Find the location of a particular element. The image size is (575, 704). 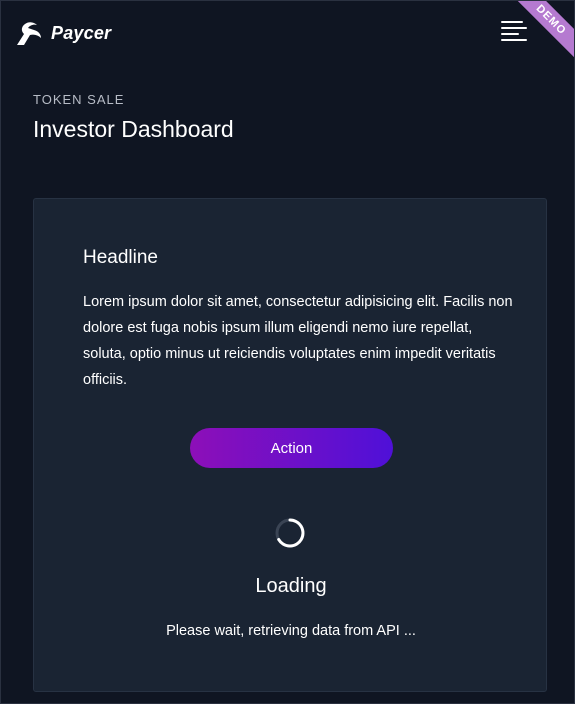

loading-title: Loading is located at coordinates (291, 586).